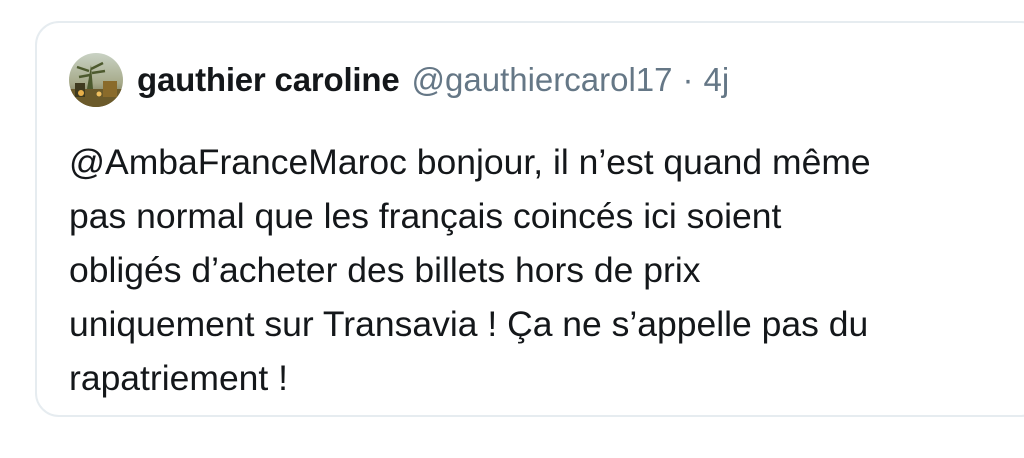 The image size is (1024, 458). What do you see at coordinates (717, 80) in the screenshot?
I see `timestamp: 4j` at bounding box center [717, 80].